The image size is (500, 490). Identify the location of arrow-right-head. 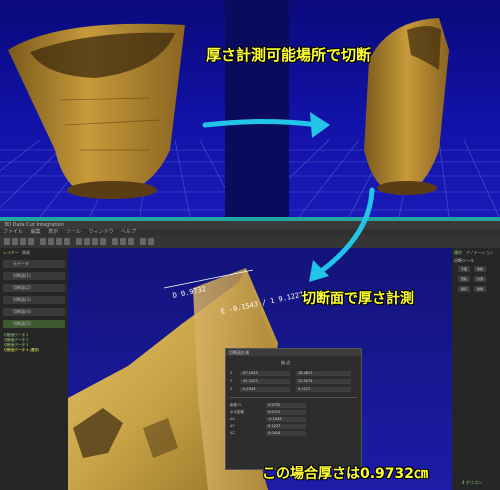
(320, 125).